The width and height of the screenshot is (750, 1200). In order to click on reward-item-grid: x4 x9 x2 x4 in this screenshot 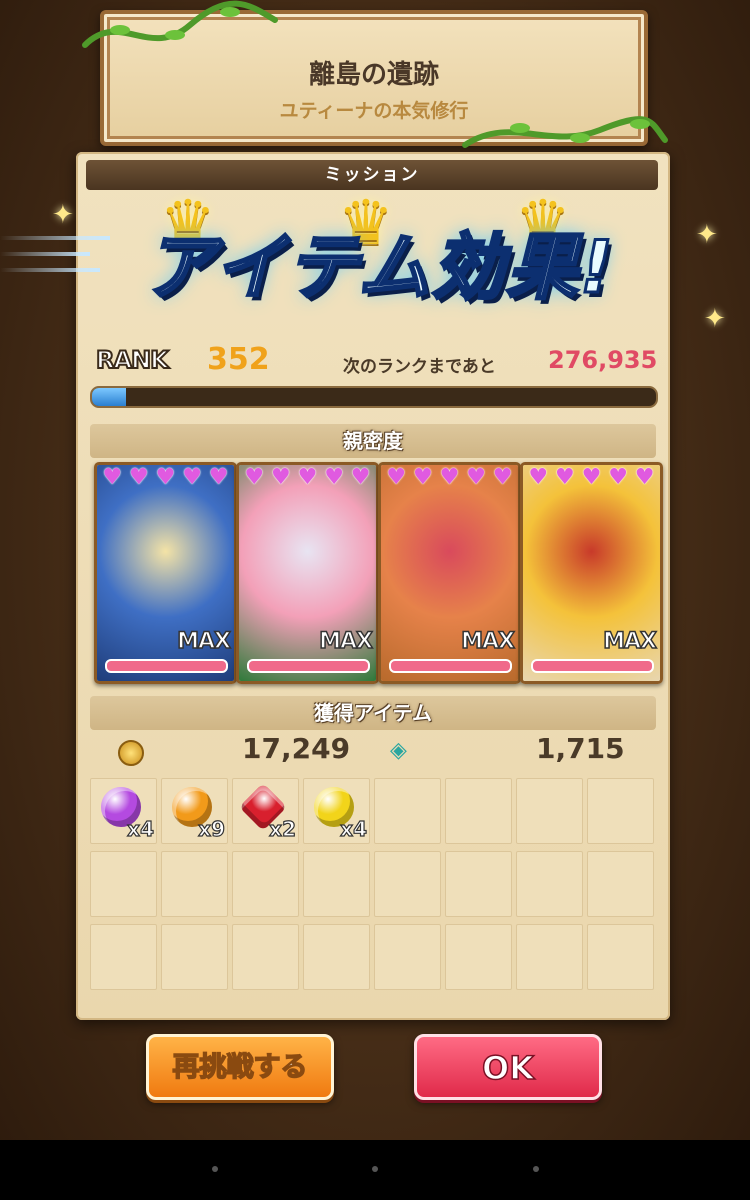, I will do `click(375, 885)`.